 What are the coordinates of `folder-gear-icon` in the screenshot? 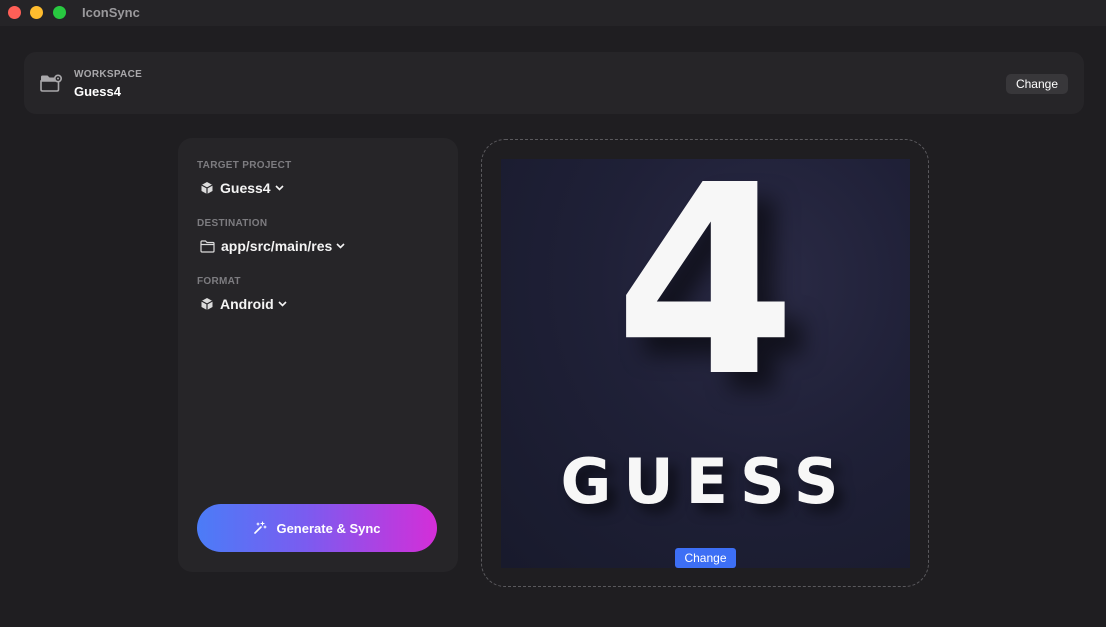 It's located at (51, 83).